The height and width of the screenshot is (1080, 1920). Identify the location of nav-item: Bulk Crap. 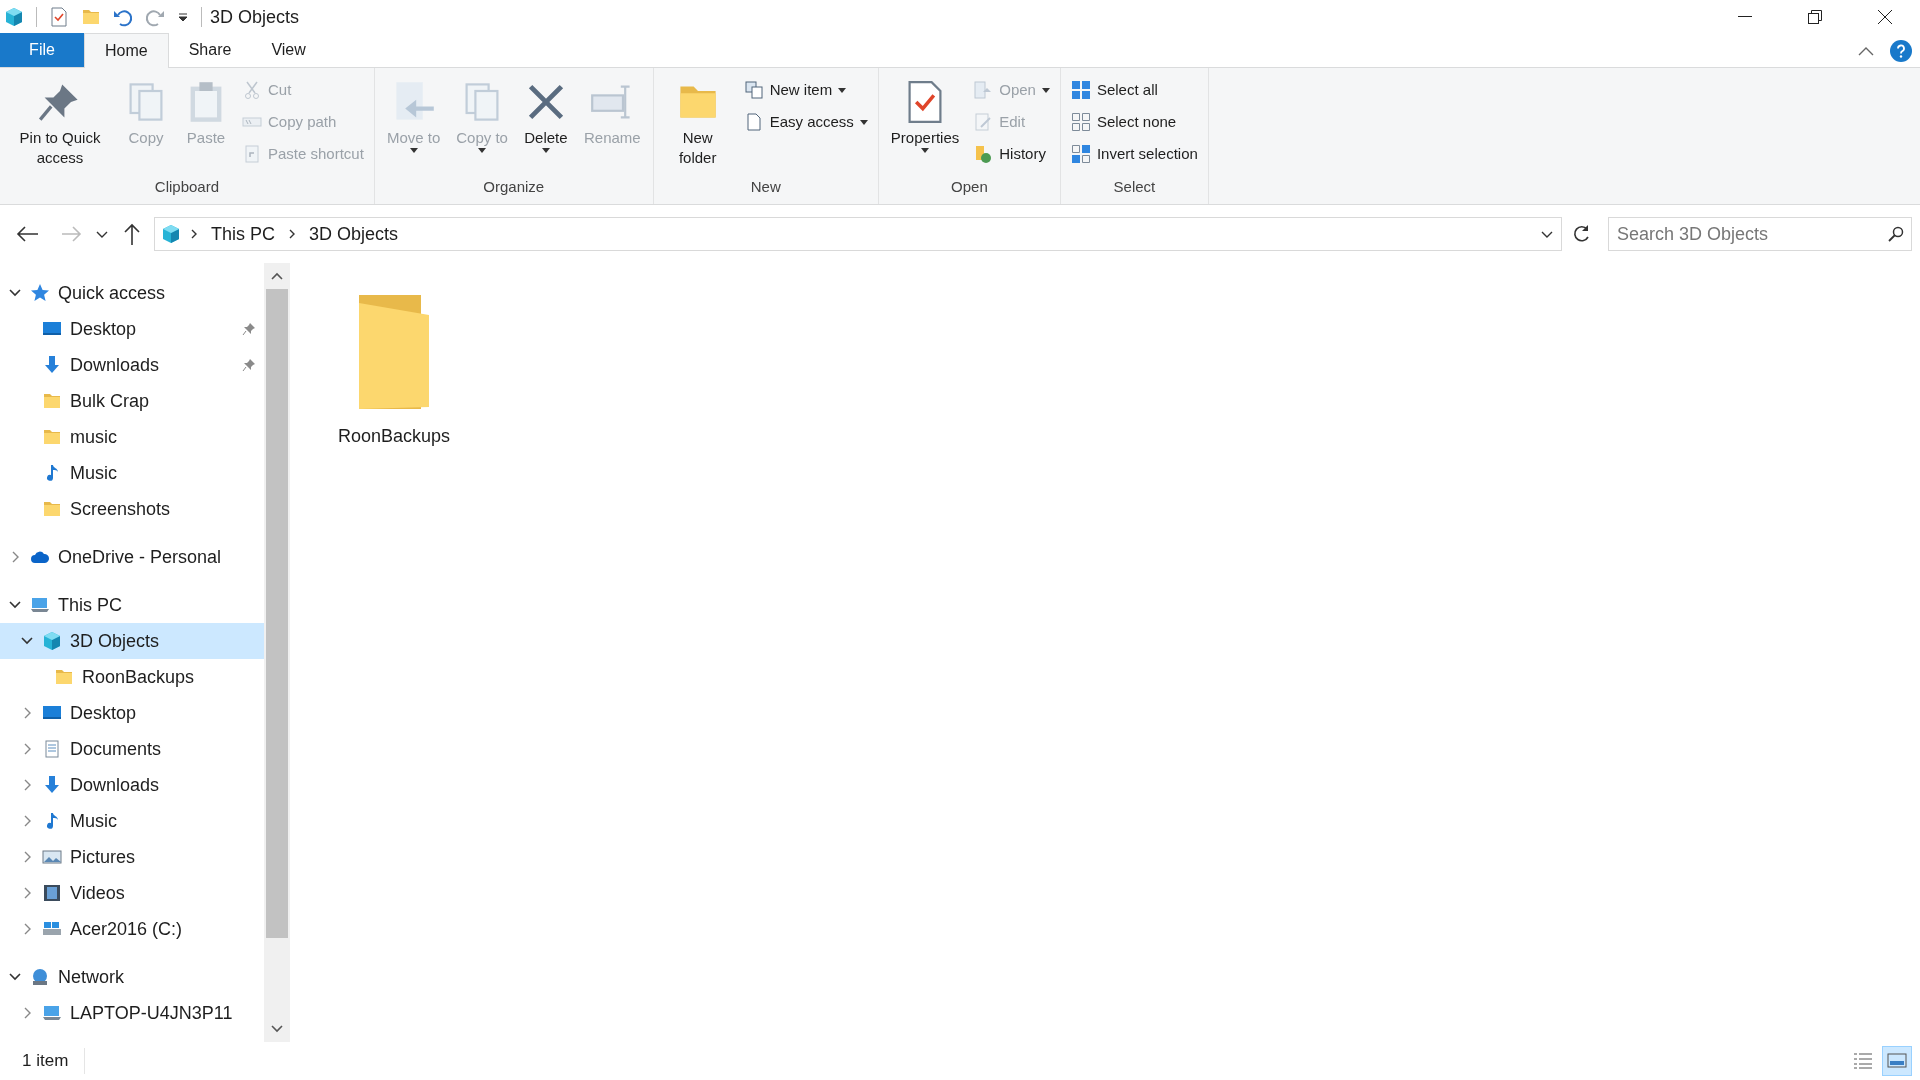
(132, 401).